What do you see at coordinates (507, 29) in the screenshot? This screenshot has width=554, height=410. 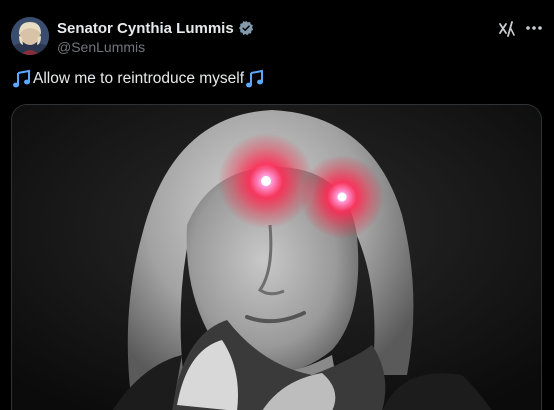 I see `grok-icon` at bounding box center [507, 29].